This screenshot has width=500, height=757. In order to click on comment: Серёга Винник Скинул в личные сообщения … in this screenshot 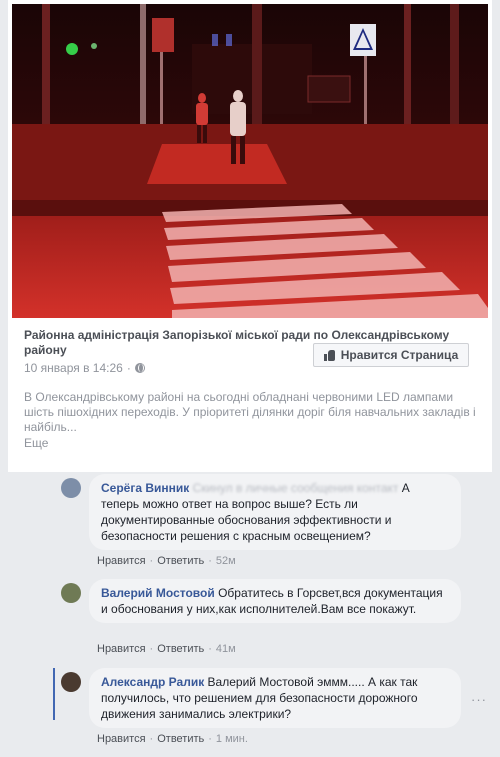, I will do `click(261, 512)`.